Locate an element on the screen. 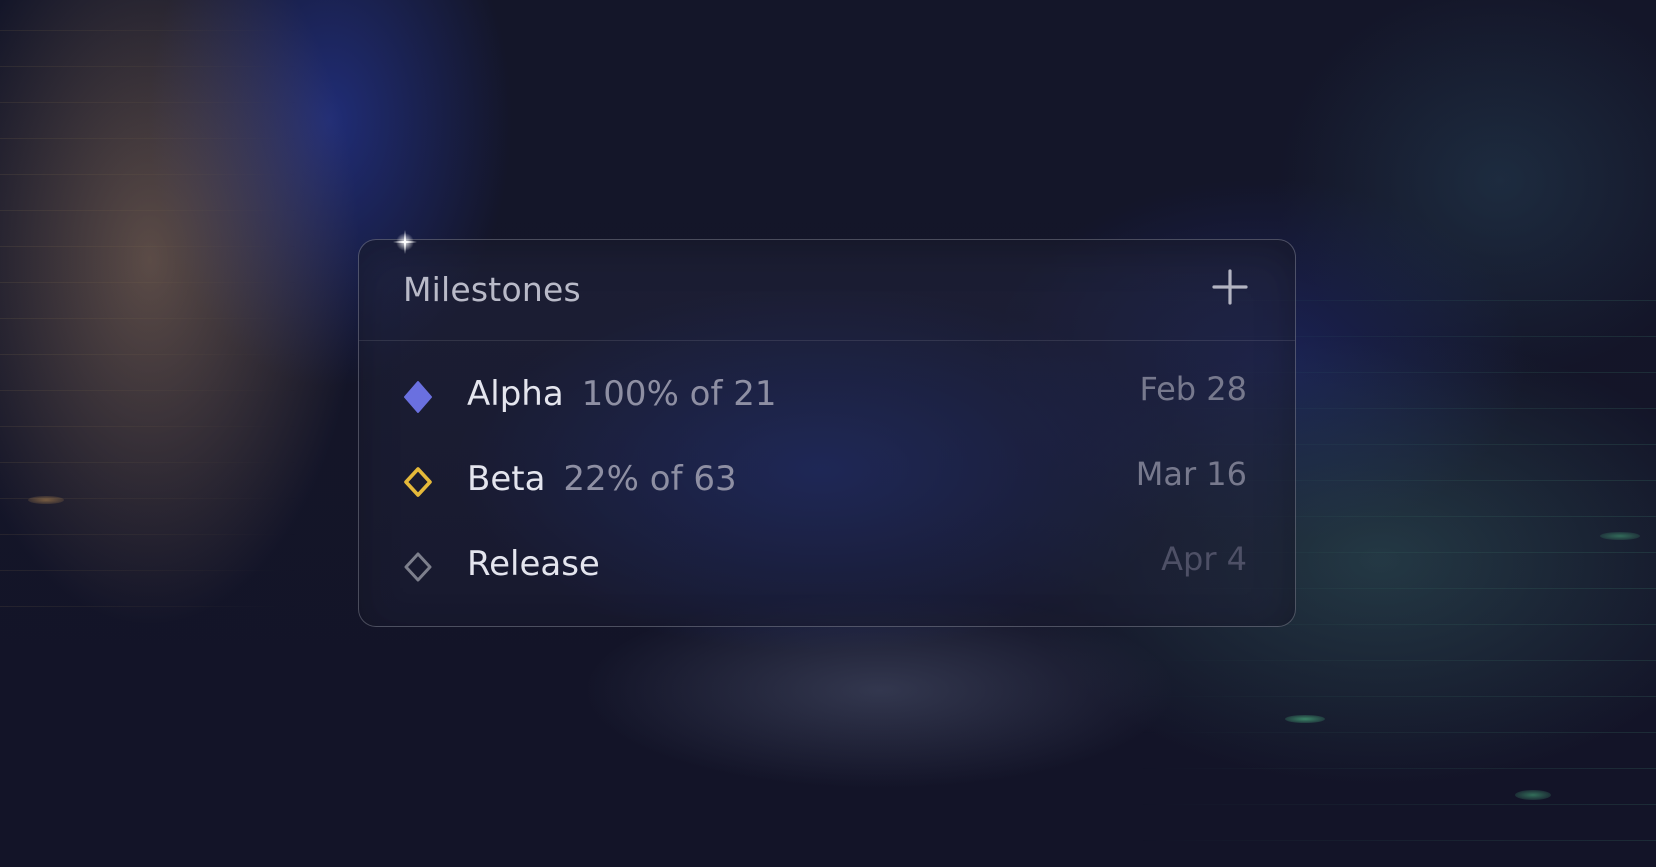 This screenshot has width=1656, height=867. milestone-name: Beta is located at coordinates (506, 479).